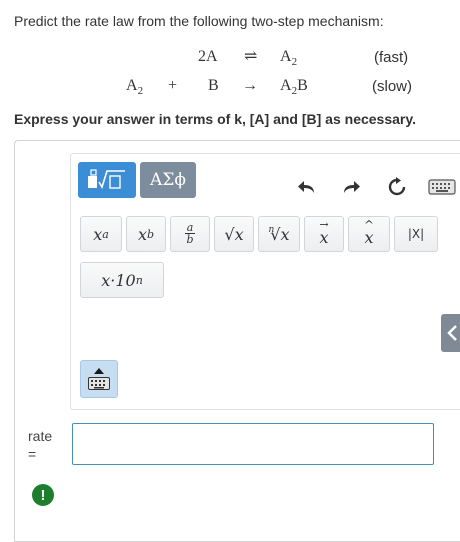 The height and width of the screenshot is (542, 460). Describe the element at coordinates (250, 85) in the screenshot. I see `forward-arrow: →` at that location.